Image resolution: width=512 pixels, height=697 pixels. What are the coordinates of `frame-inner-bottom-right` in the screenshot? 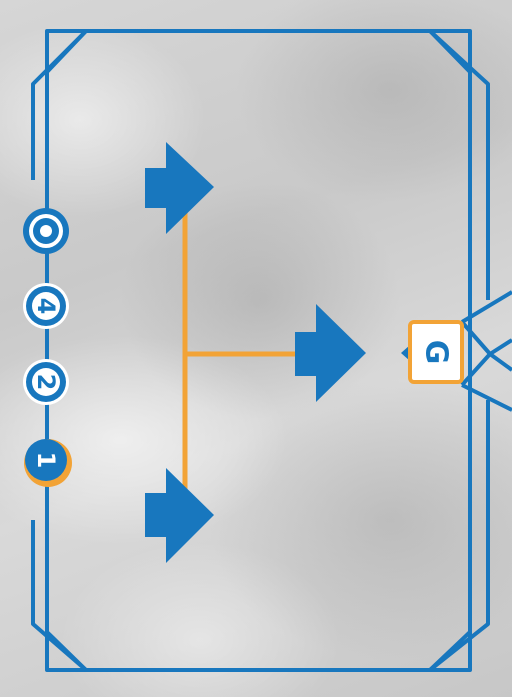 It's located at (459, 536).